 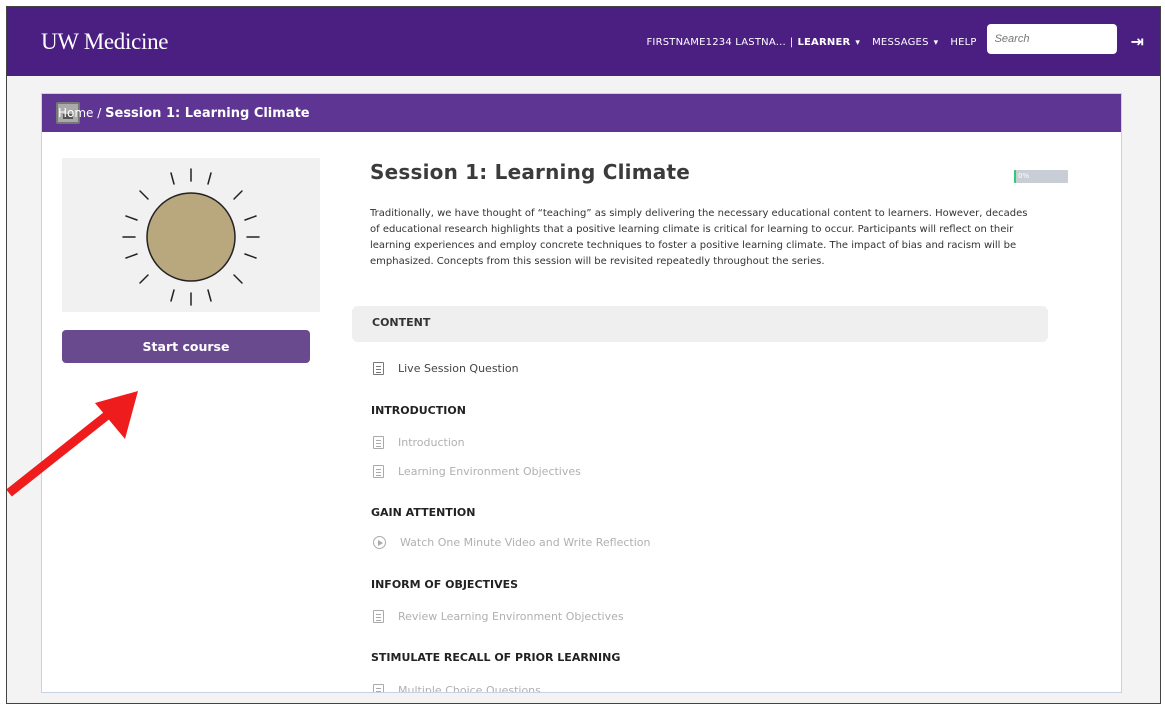 I want to click on red-arrow-annotation, so click(x=72, y=444).